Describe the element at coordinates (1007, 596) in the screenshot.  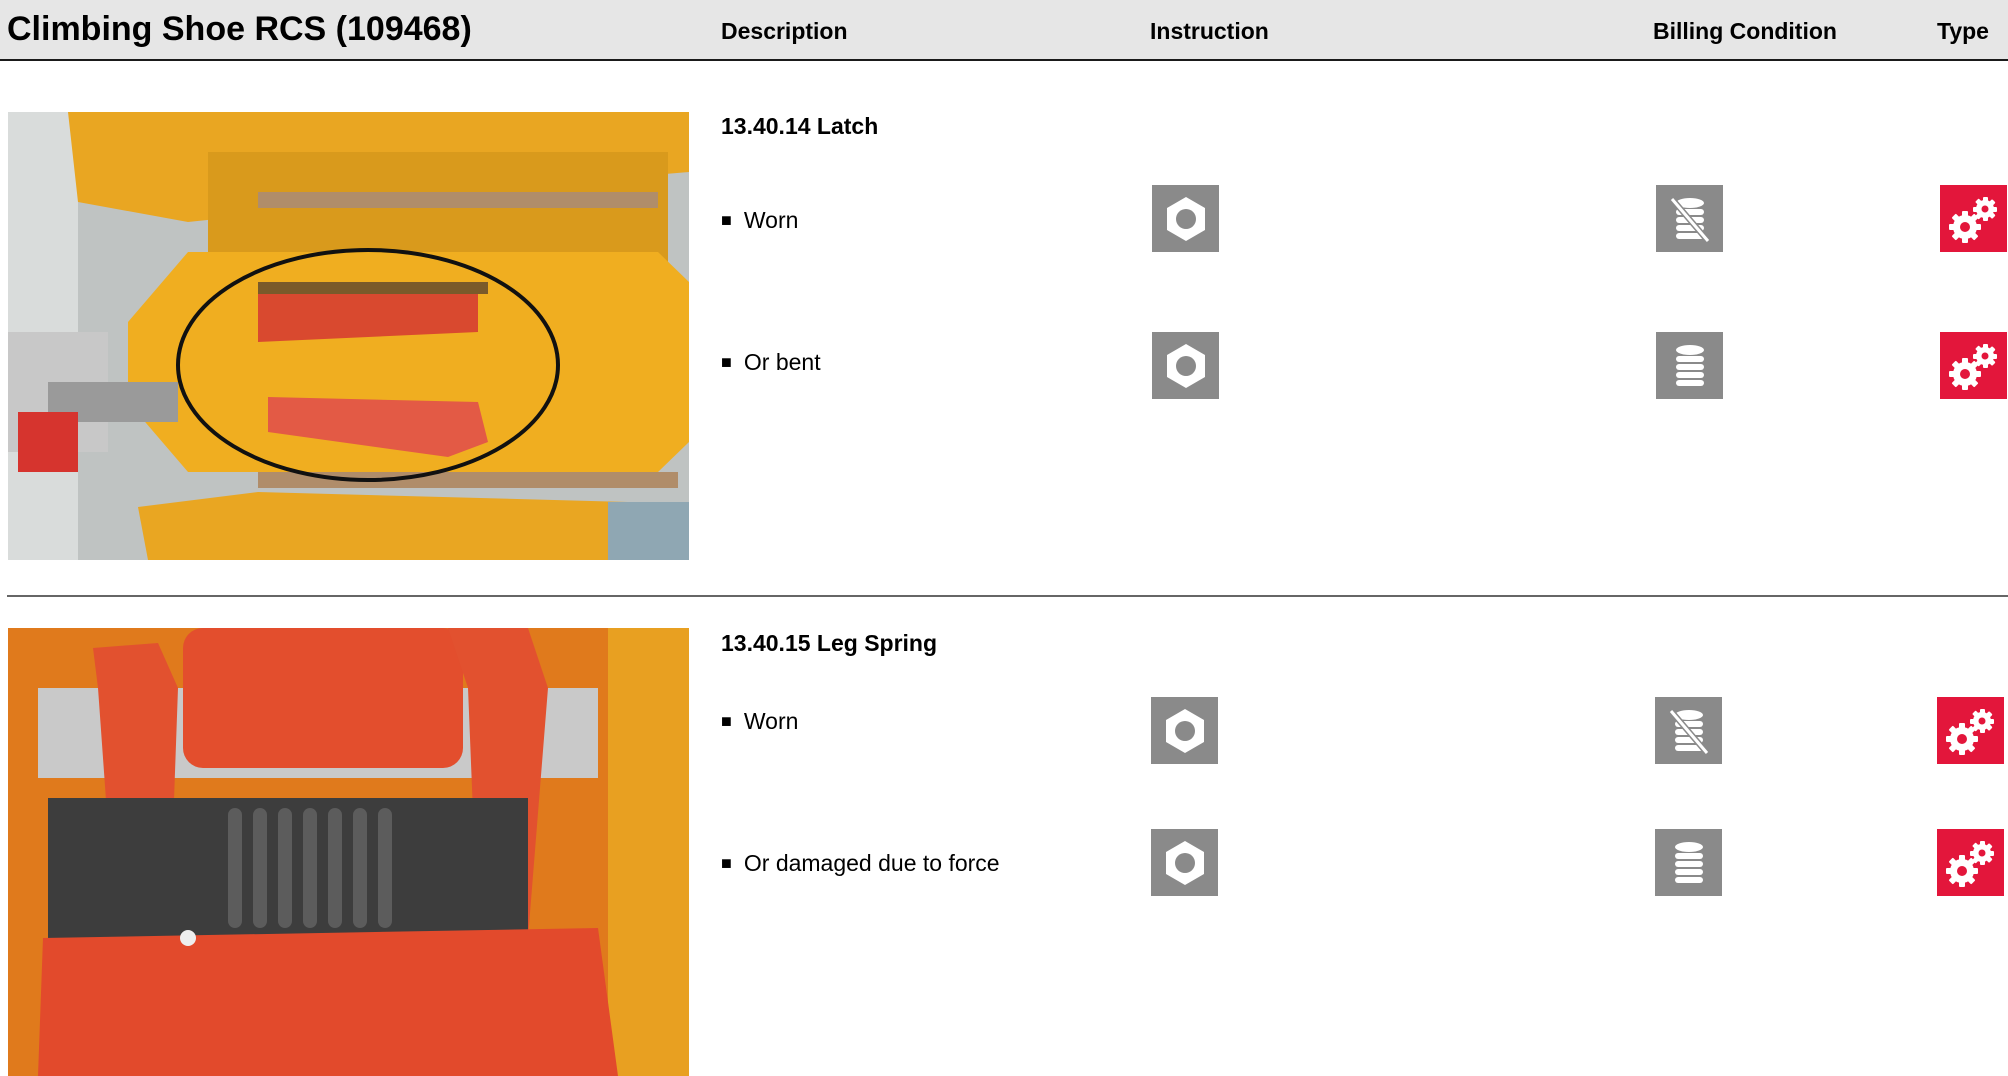
I see `section-divider` at that location.